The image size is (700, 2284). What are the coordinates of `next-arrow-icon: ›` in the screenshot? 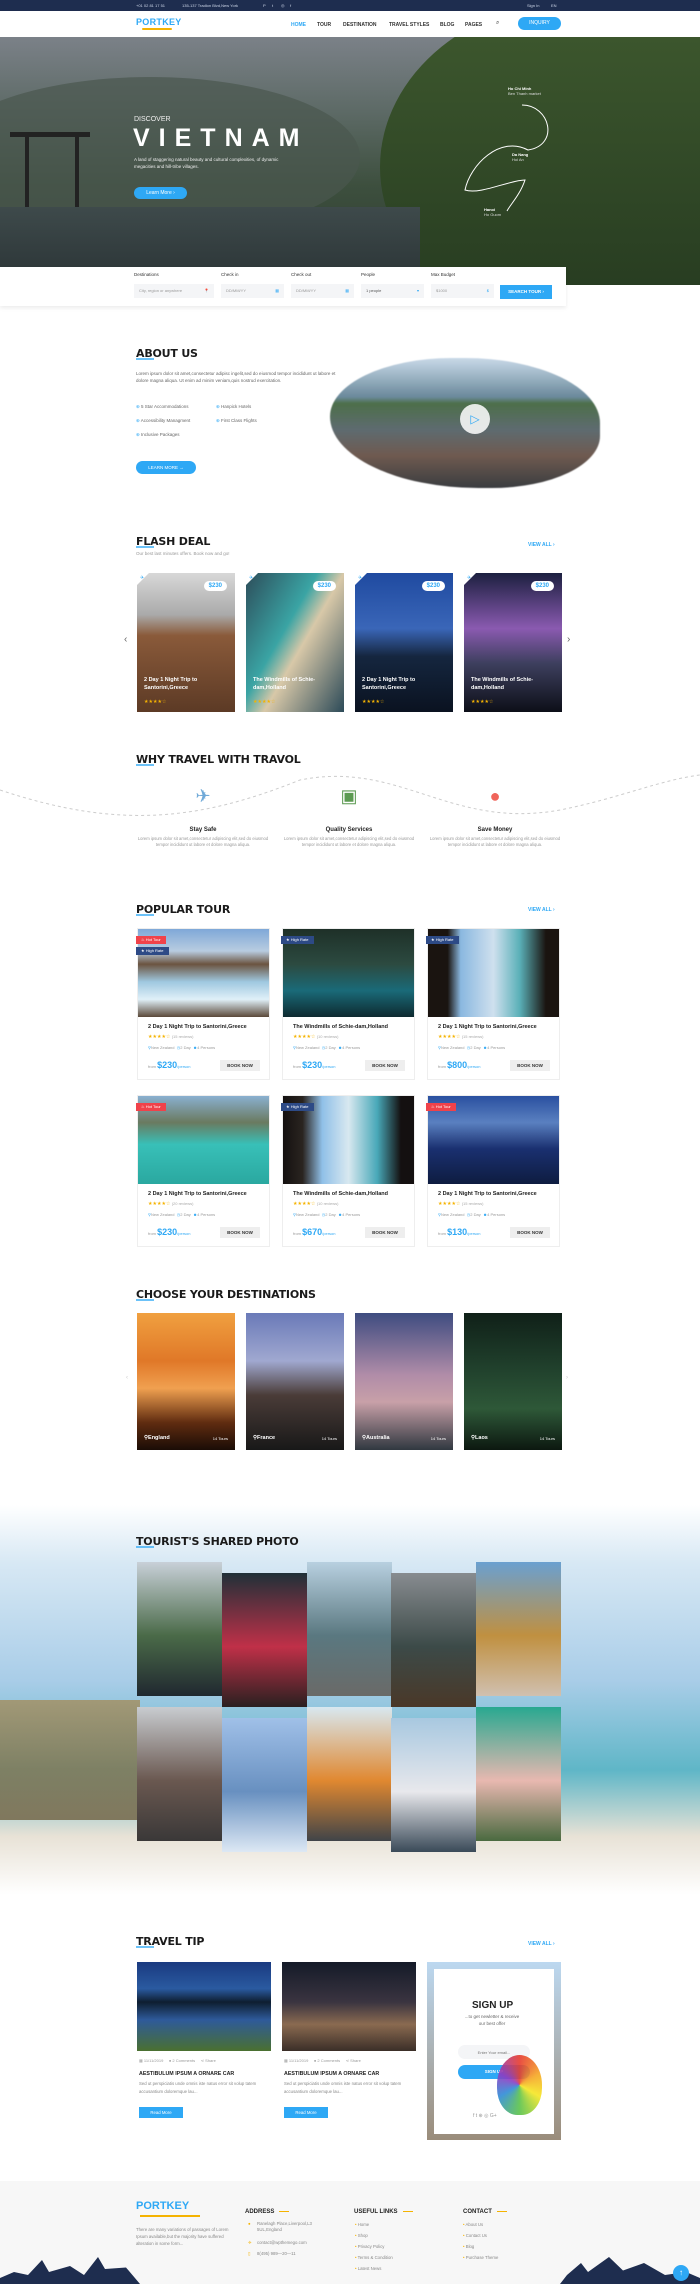 It's located at (568, 639).